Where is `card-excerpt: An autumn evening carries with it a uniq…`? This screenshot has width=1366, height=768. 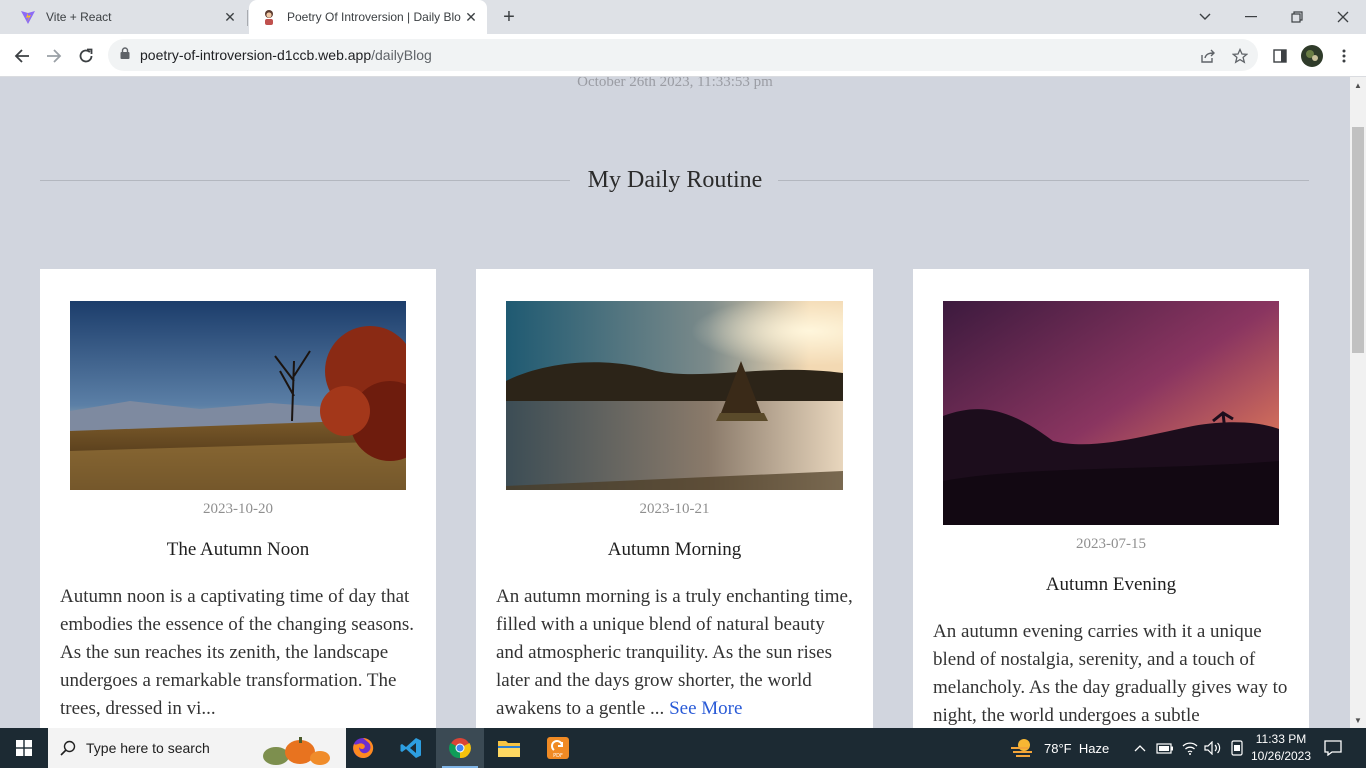
card-excerpt: An autumn evening carries with it a uniq… is located at coordinates (1113, 673).